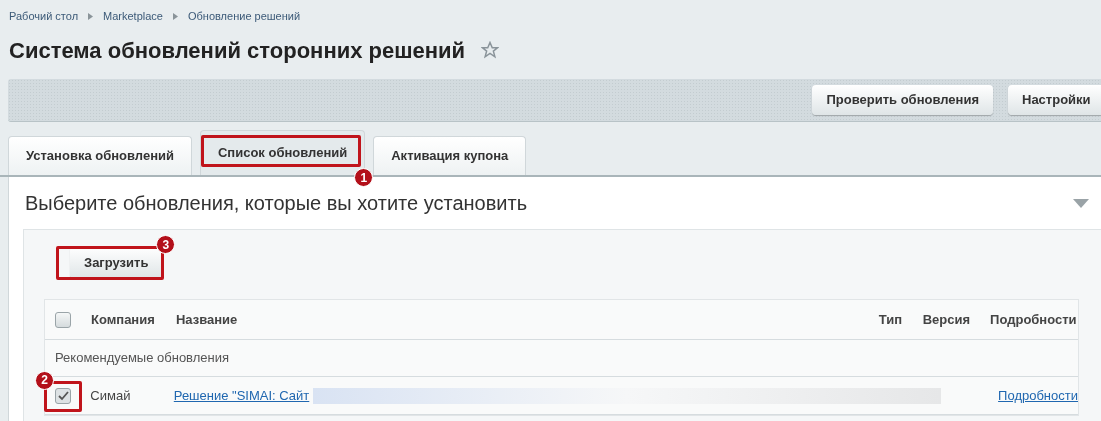  Describe the element at coordinates (207, 319) in the screenshot. I see `column-header: Название` at that location.